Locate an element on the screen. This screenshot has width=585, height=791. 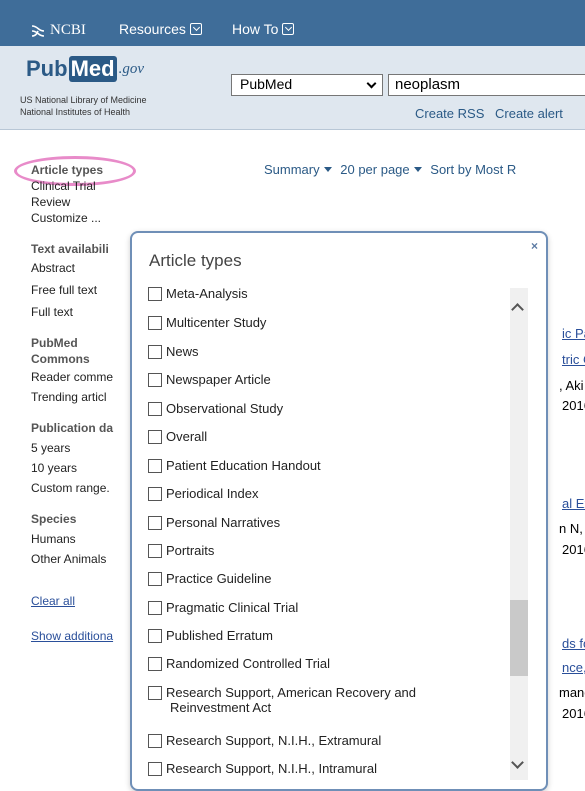
option-pragmatic-clinical-trial: Pragmatic Clinical Trial is located at coordinates (223, 607).